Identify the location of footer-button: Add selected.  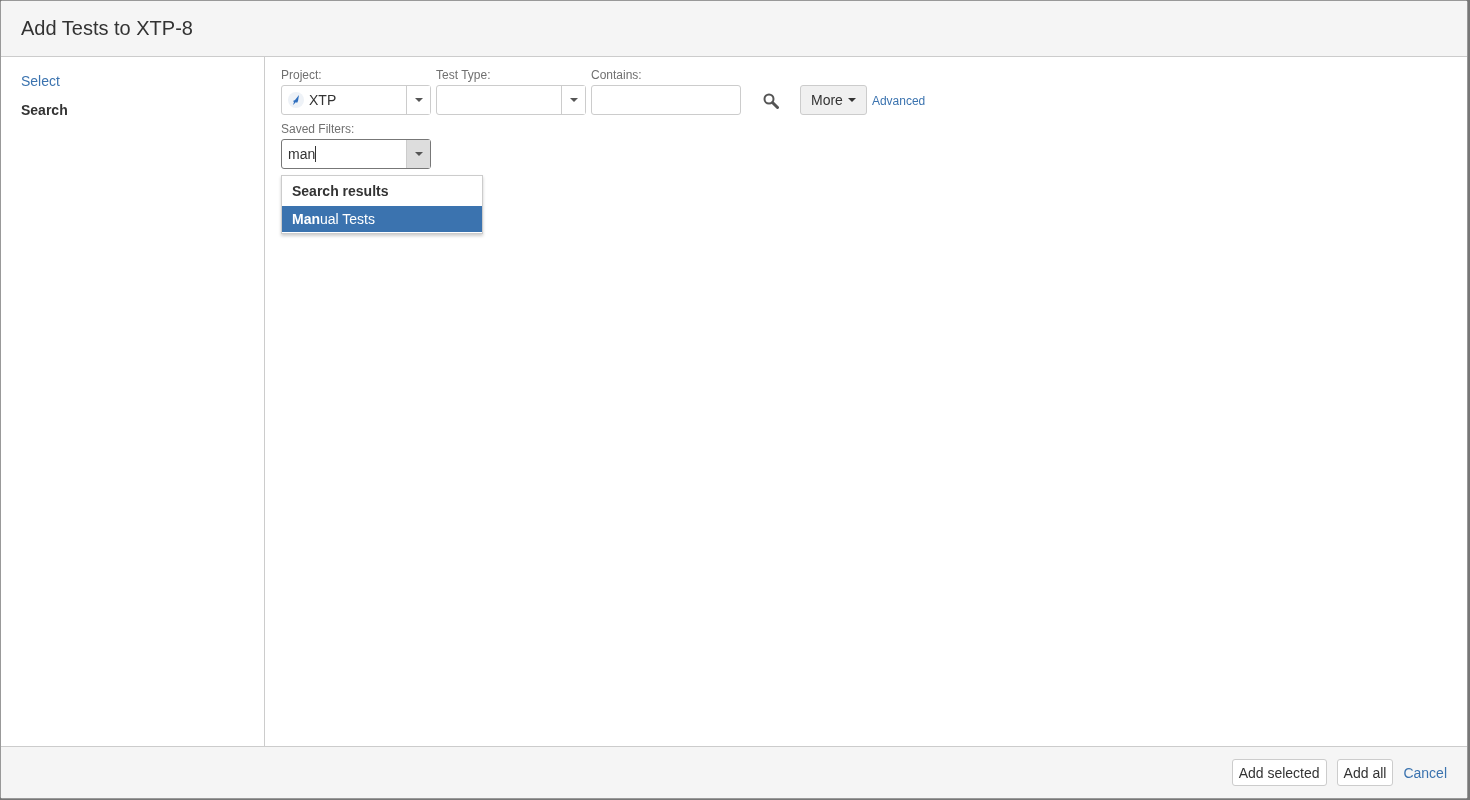
(1279, 772).